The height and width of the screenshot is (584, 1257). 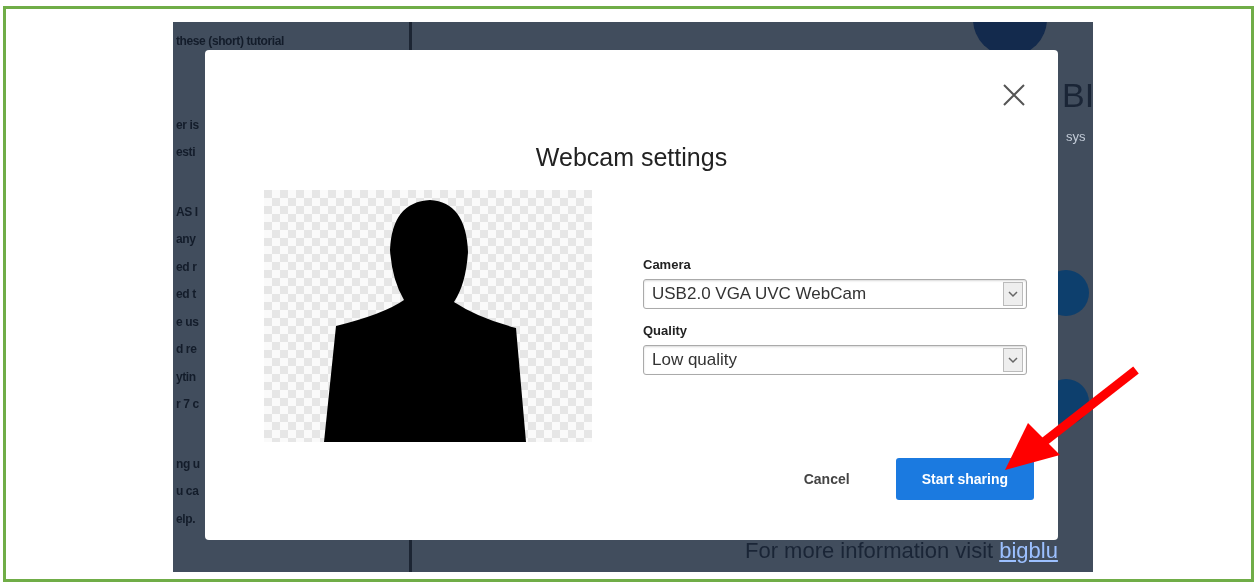 What do you see at coordinates (964, 479) in the screenshot?
I see `start-button: Start sharing` at bounding box center [964, 479].